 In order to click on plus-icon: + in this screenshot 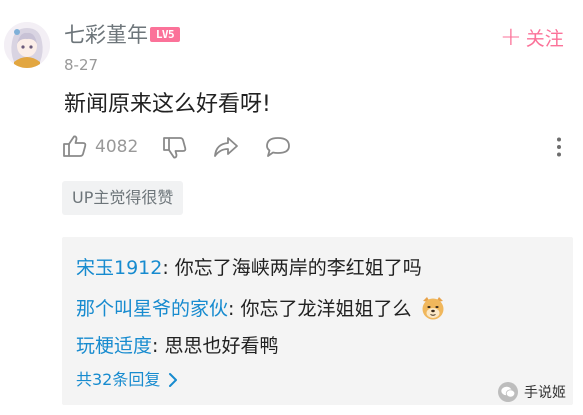, I will do `click(511, 37)`.